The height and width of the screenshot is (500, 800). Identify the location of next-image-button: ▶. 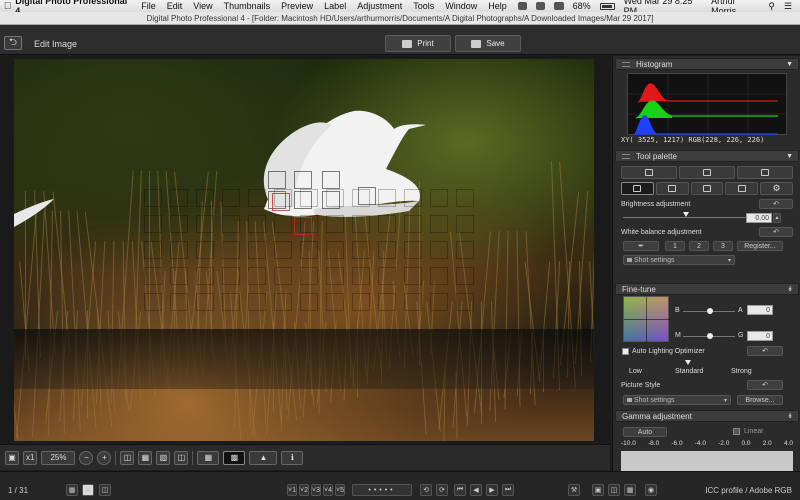
(492, 490).